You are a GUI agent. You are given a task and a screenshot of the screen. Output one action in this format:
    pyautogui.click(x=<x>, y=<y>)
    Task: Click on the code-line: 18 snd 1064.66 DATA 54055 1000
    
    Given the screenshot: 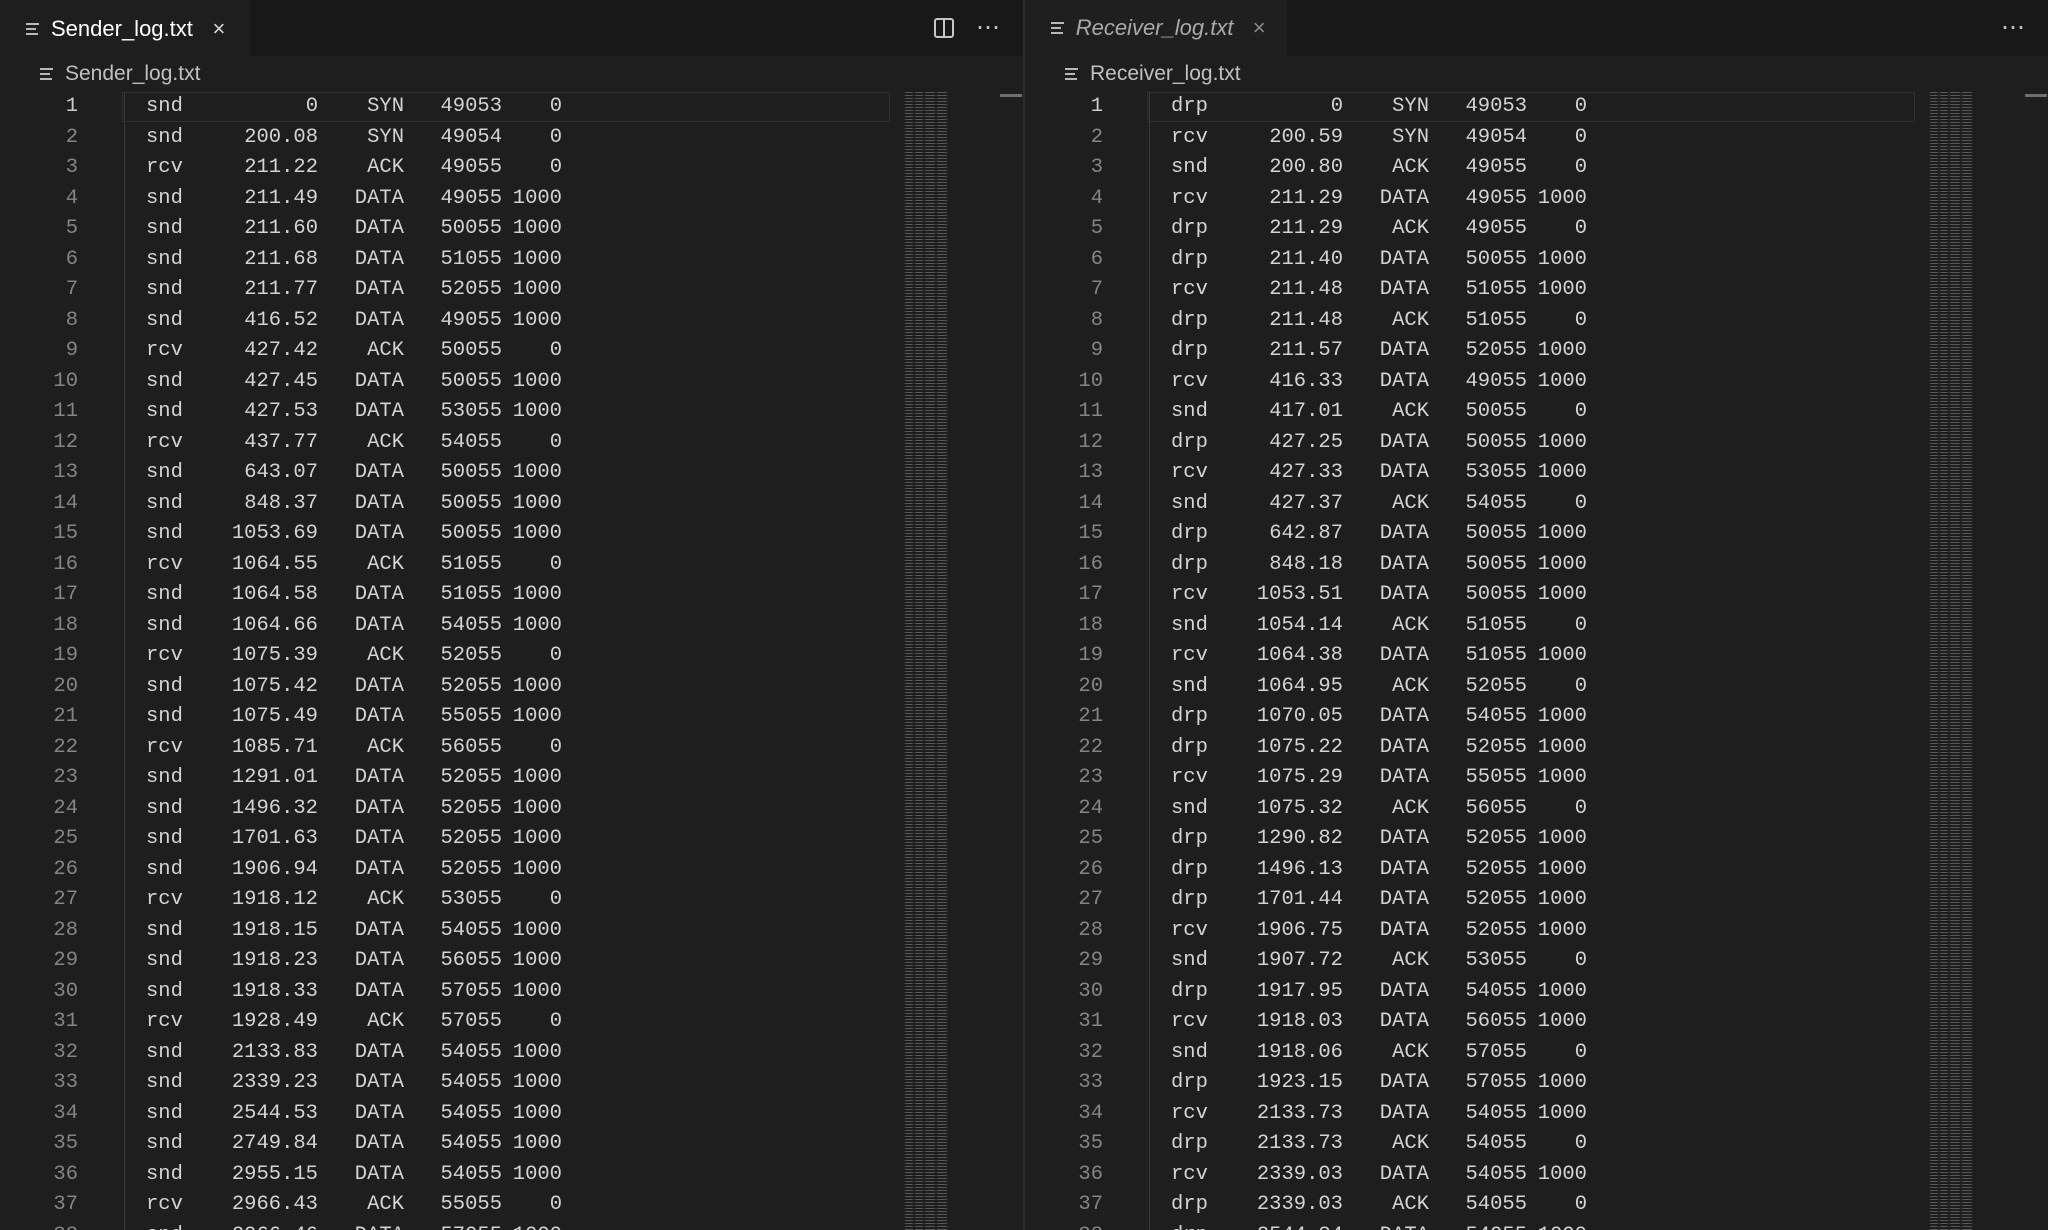 What is the action you would take?
    pyautogui.click(x=450, y=626)
    